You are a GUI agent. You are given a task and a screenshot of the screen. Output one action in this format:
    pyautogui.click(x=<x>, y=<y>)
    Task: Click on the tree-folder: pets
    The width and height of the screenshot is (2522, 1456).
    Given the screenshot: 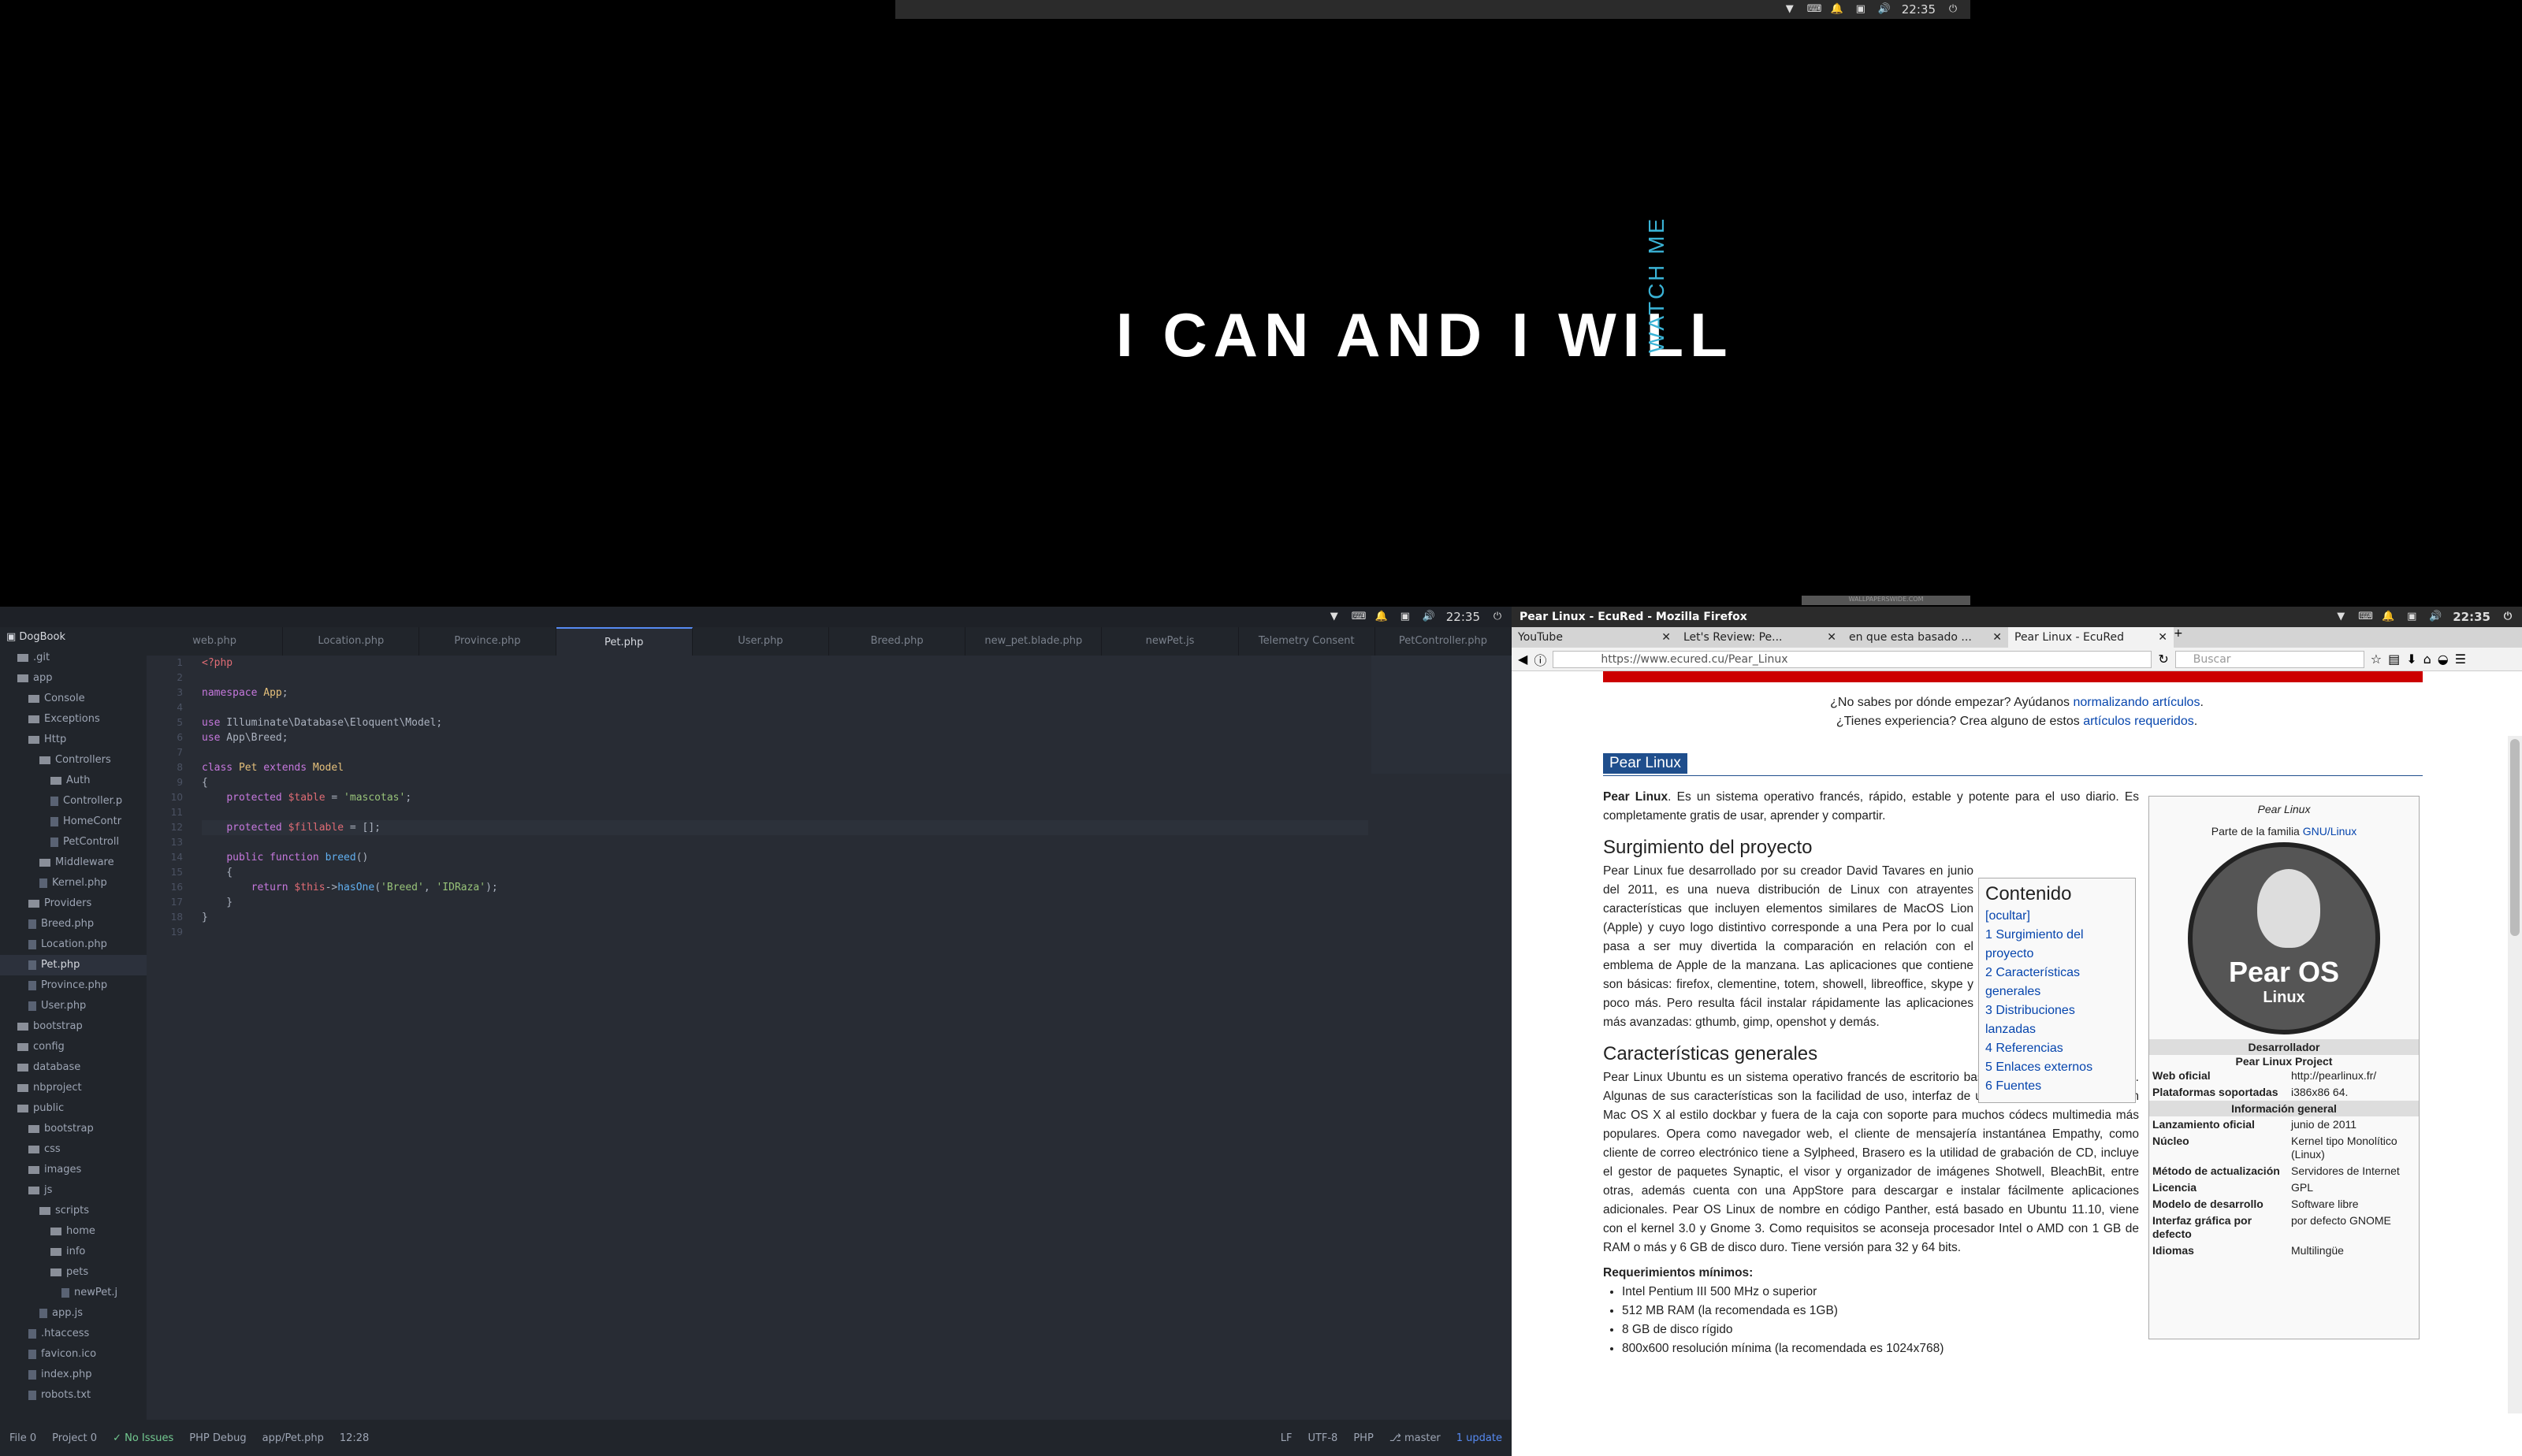 What is the action you would take?
    pyautogui.click(x=73, y=1272)
    